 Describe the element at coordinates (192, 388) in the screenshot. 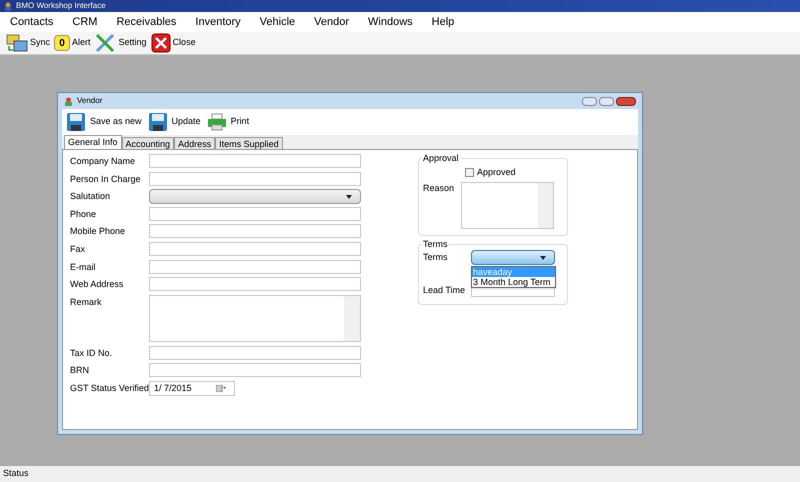

I see `date-field: 1/ 7/2015` at that location.